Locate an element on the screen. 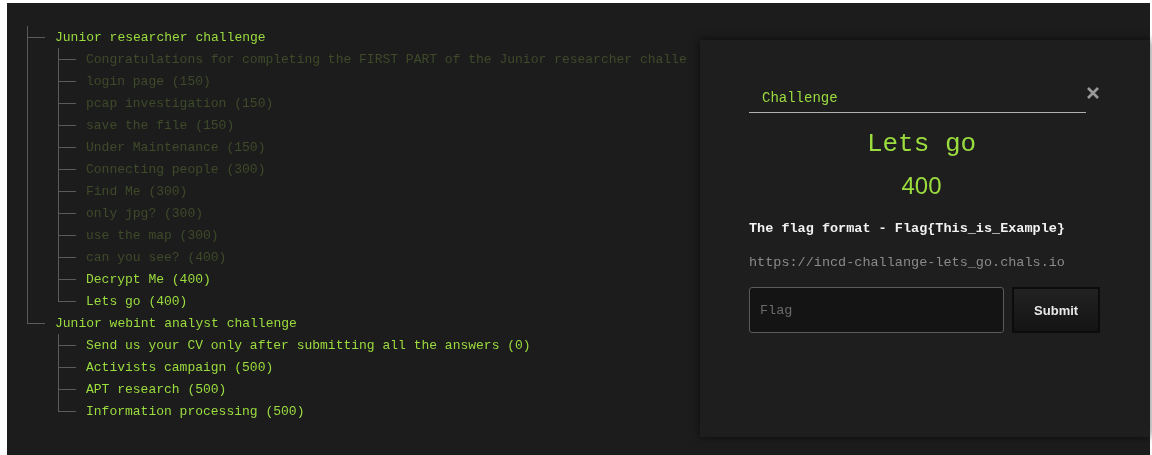 The width and height of the screenshot is (1152, 455). challenge-points: 400 is located at coordinates (921, 186).